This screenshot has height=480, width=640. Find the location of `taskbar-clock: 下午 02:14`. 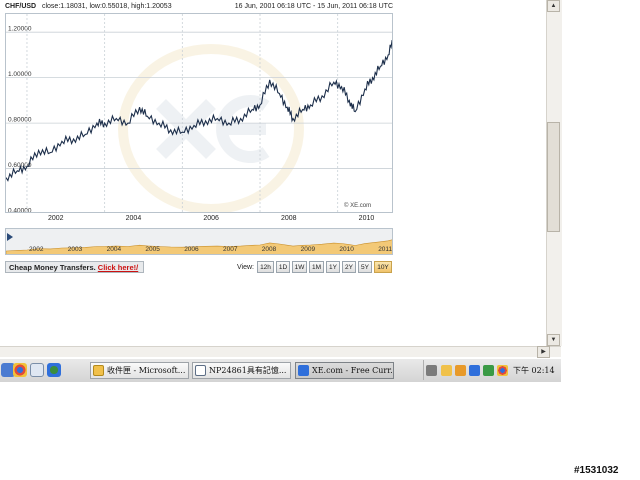

taskbar-clock: 下午 02:14 is located at coordinates (534, 370).